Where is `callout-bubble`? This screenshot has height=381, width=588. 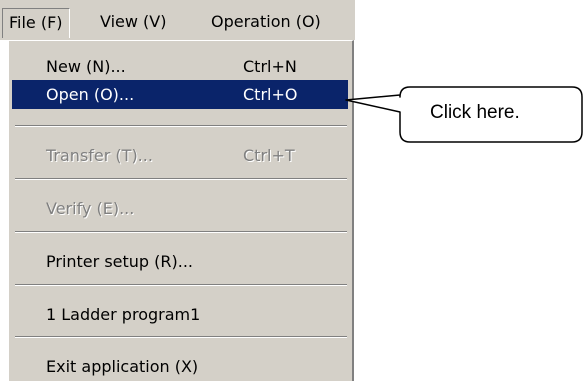 callout-bubble is located at coordinates (464, 114).